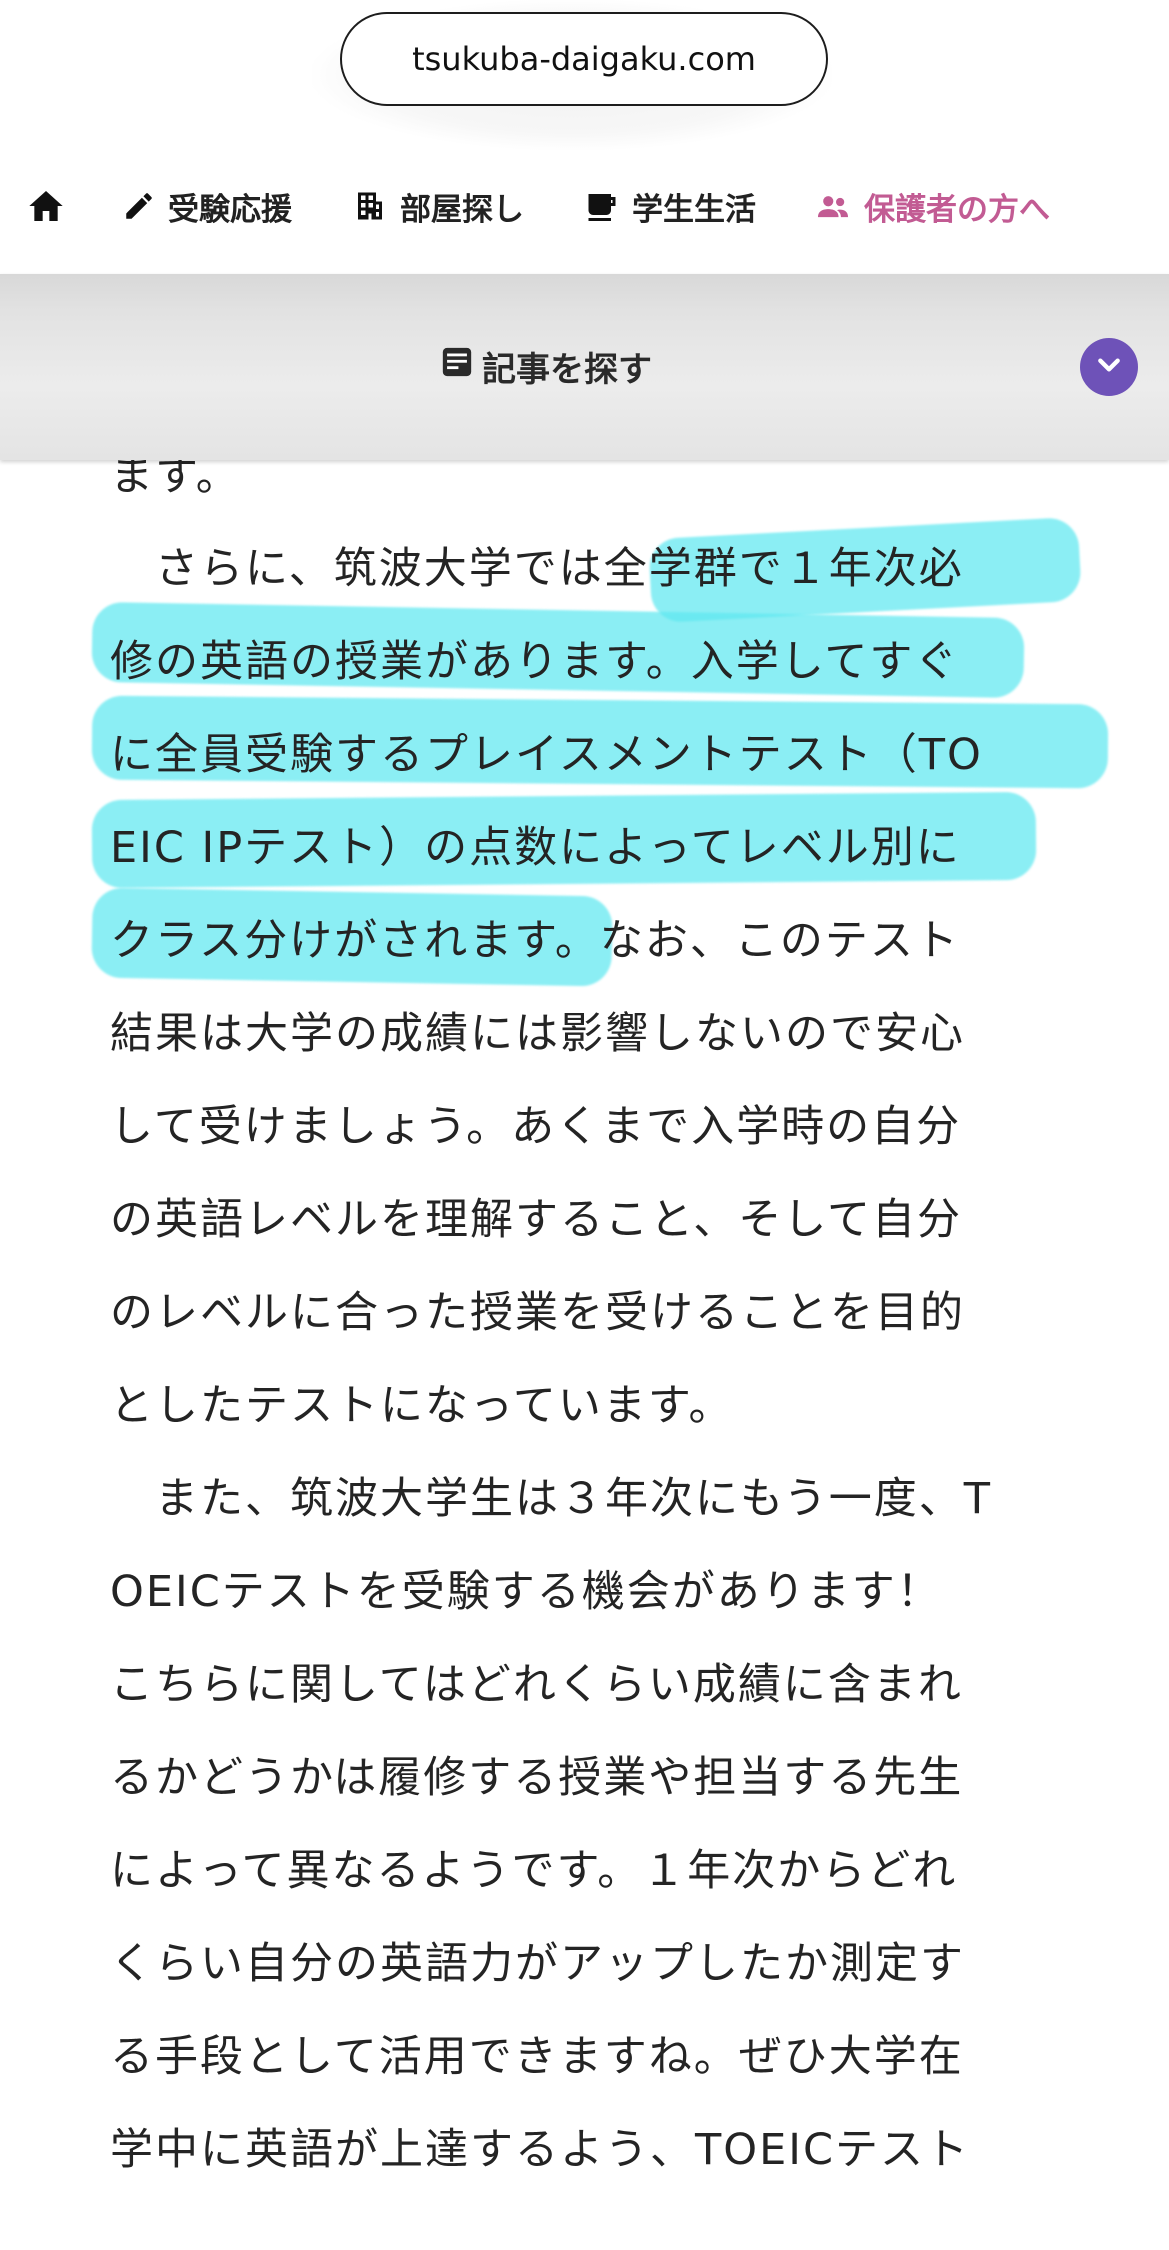 This screenshot has width=1169, height=2250. I want to click on article-search-label: 記事を探す, so click(546, 366).